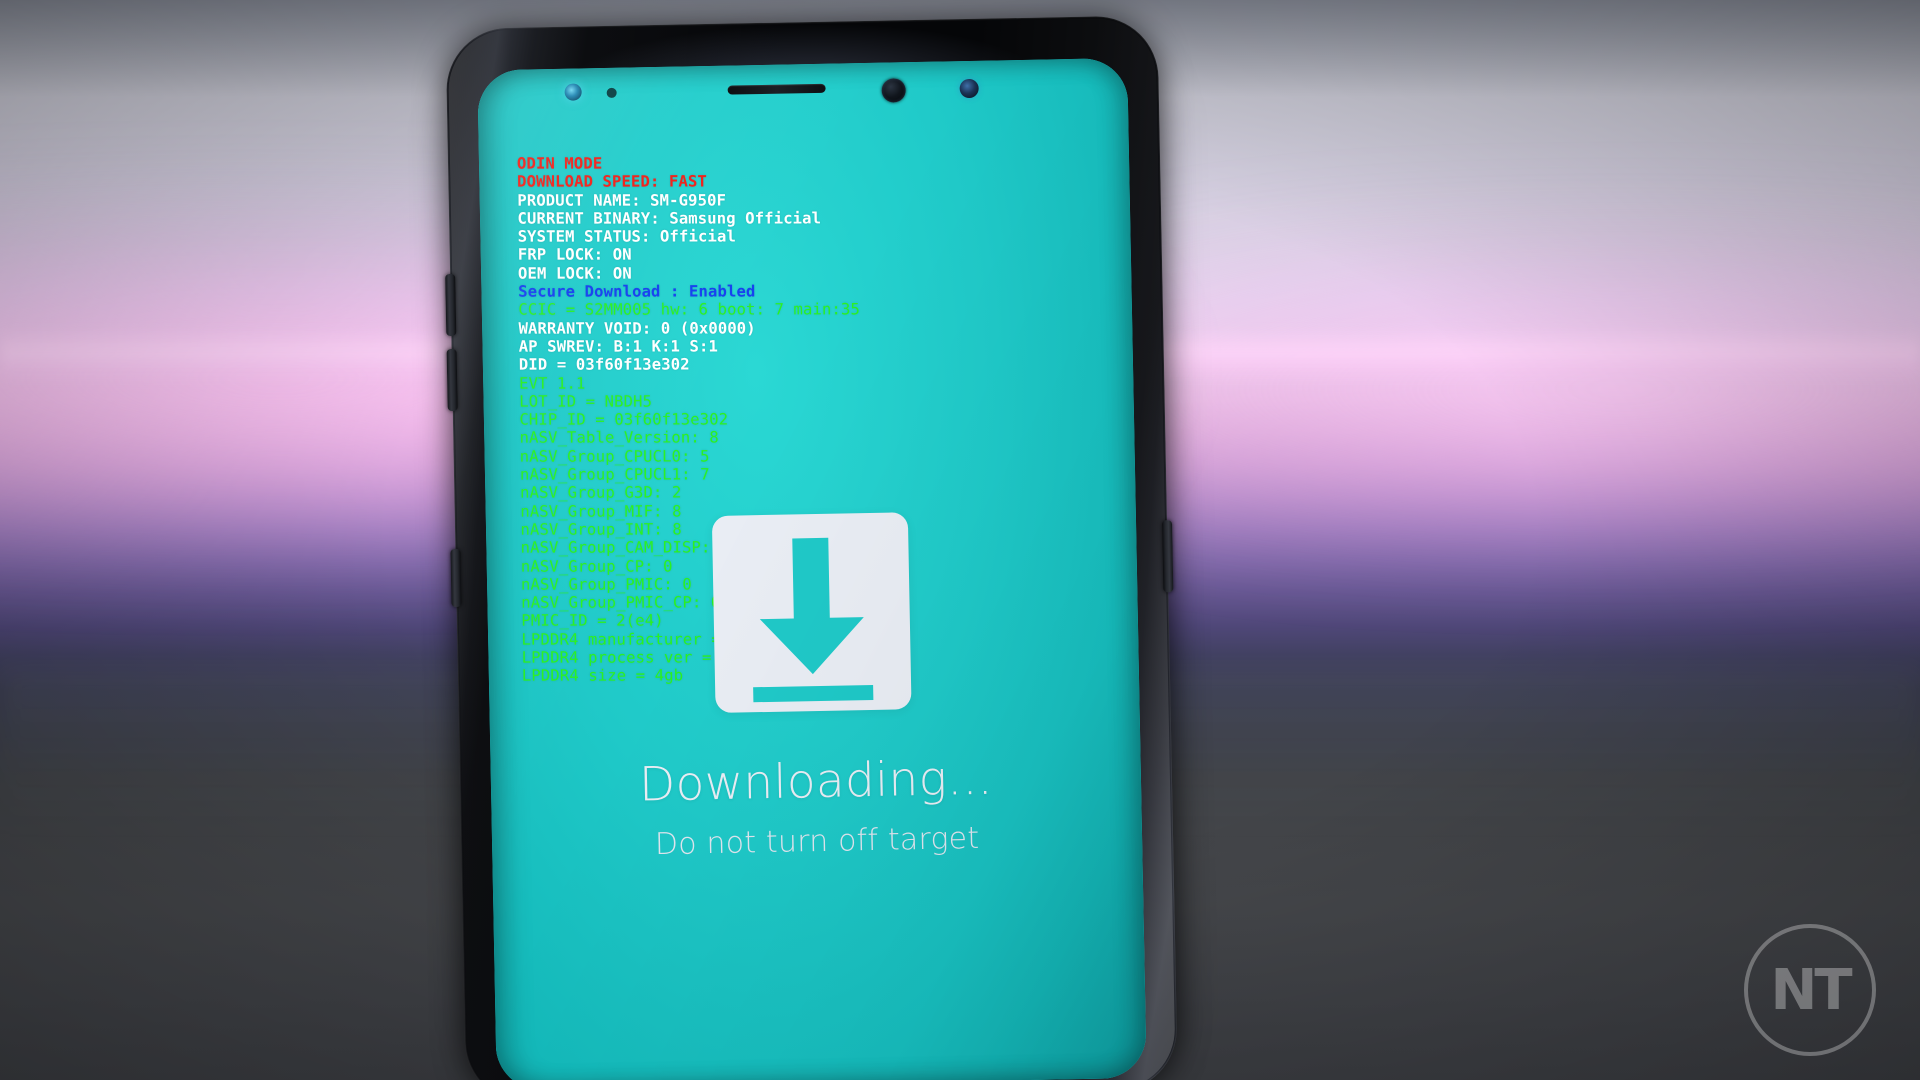 Image resolution: width=1920 pixels, height=1080 pixels. I want to click on odin-line: CURRENT BINARY: Samsung Official, so click(669, 218).